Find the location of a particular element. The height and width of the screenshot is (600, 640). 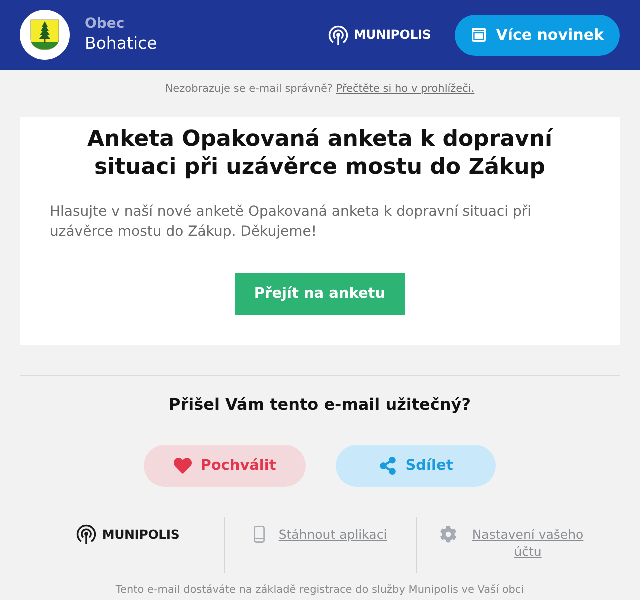

like-button: Pochválit is located at coordinates (225, 466).